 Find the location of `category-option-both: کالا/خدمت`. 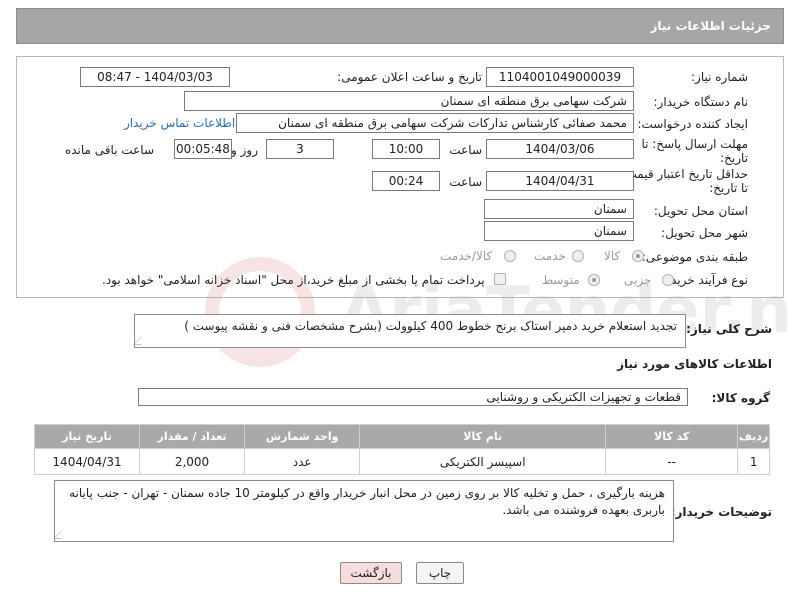

category-option-both: کالا/خدمت is located at coordinates (466, 256).